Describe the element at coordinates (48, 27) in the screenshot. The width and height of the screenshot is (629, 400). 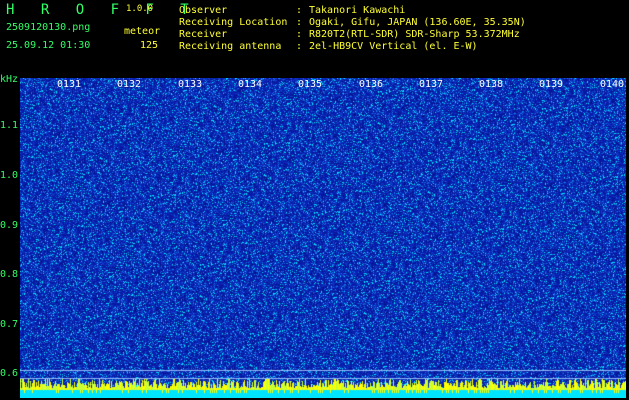
I see `file-name: 2509120130.png` at that location.